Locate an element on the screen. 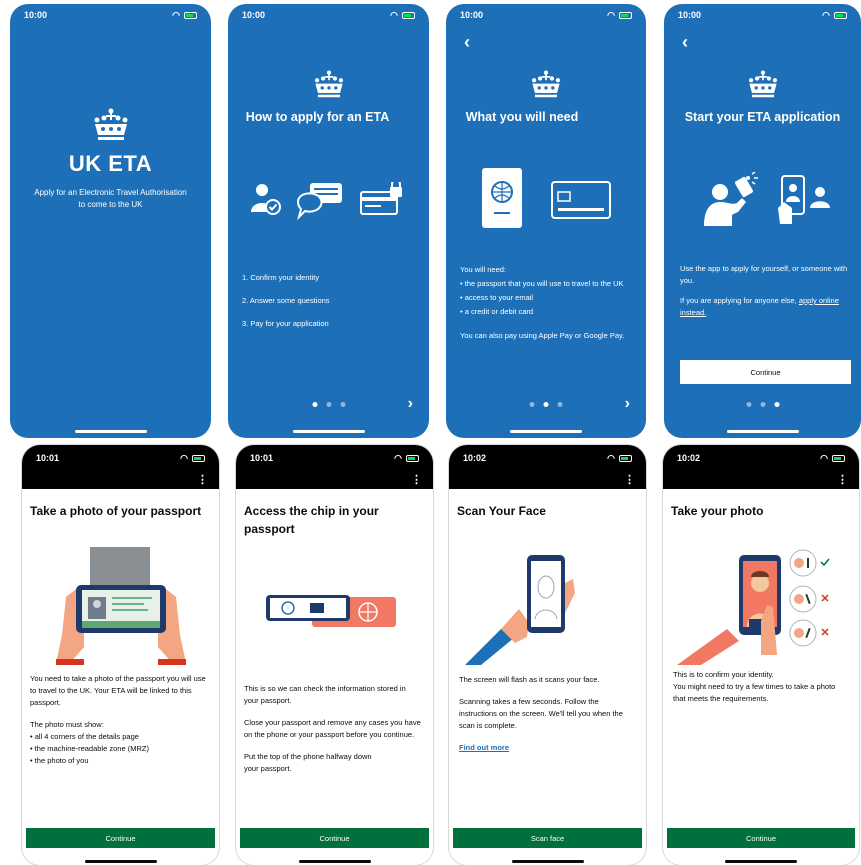 This screenshot has width=861, height=865. list-item: the photo of you is located at coordinates (118, 761).